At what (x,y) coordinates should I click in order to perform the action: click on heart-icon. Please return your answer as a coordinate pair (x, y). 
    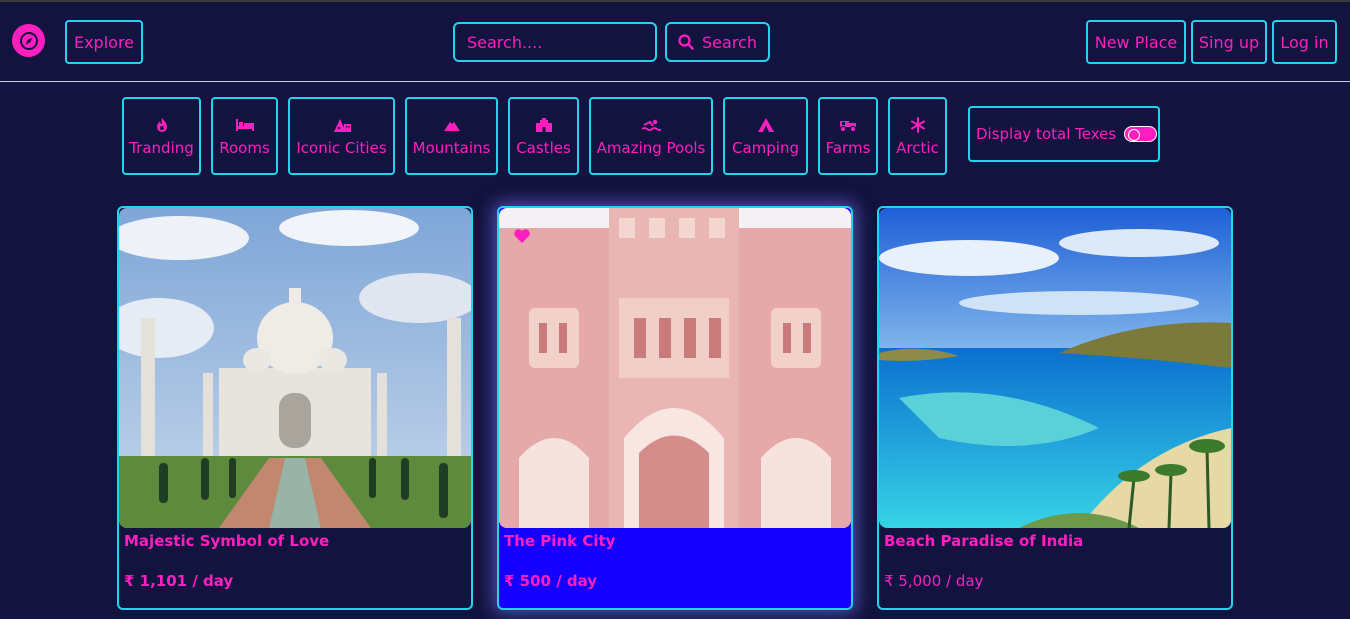
    Looking at the image, I should click on (522, 236).